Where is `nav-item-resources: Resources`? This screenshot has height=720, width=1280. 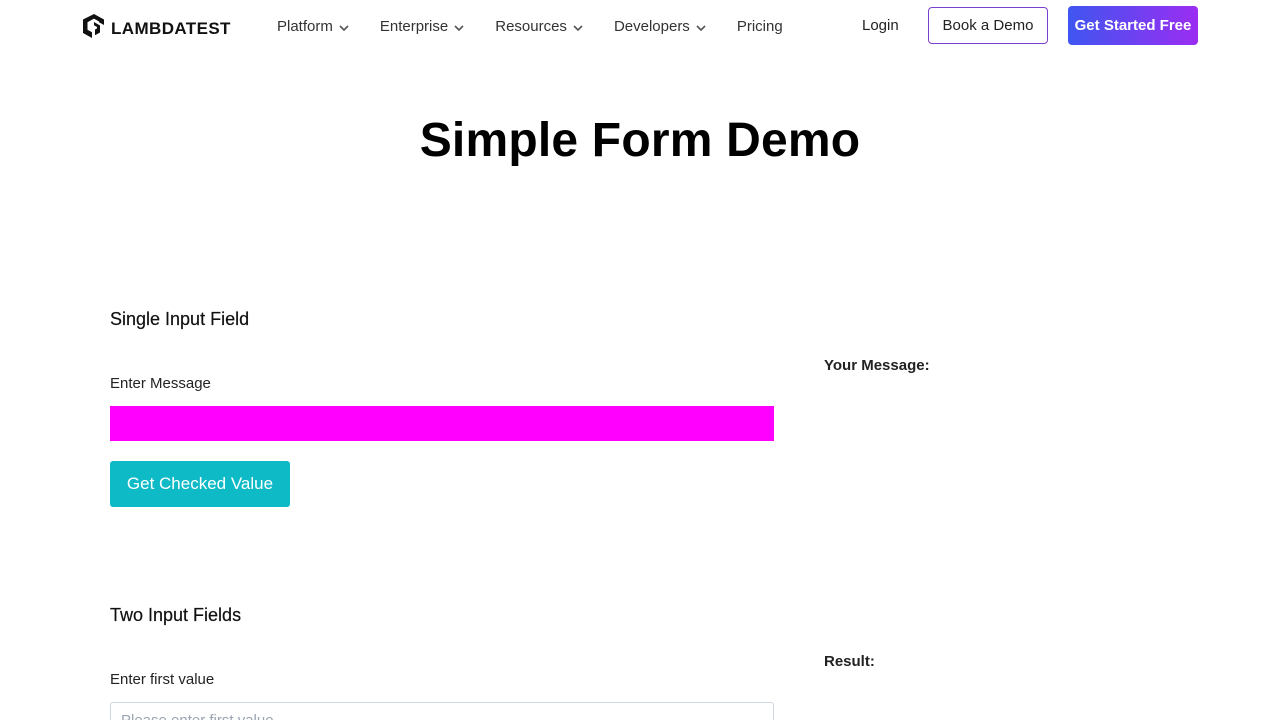 nav-item-resources: Resources is located at coordinates (539, 26).